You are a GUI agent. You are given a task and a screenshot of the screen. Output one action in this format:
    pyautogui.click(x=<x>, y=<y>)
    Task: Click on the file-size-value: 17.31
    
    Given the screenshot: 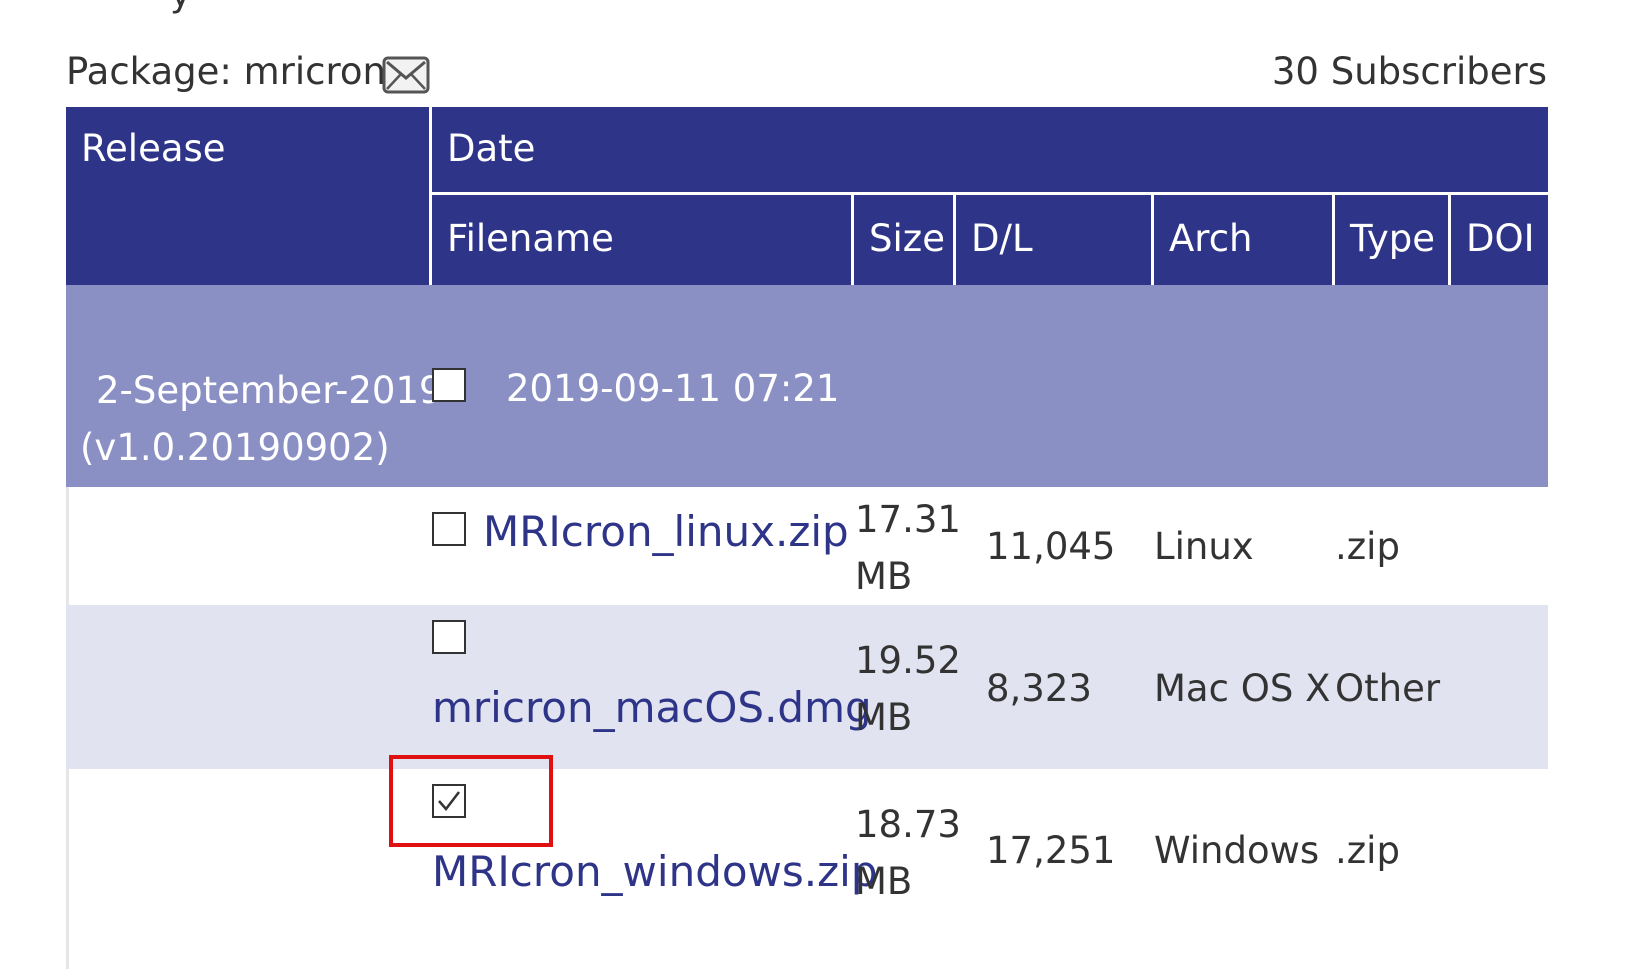 What is the action you would take?
    pyautogui.click(x=908, y=519)
    